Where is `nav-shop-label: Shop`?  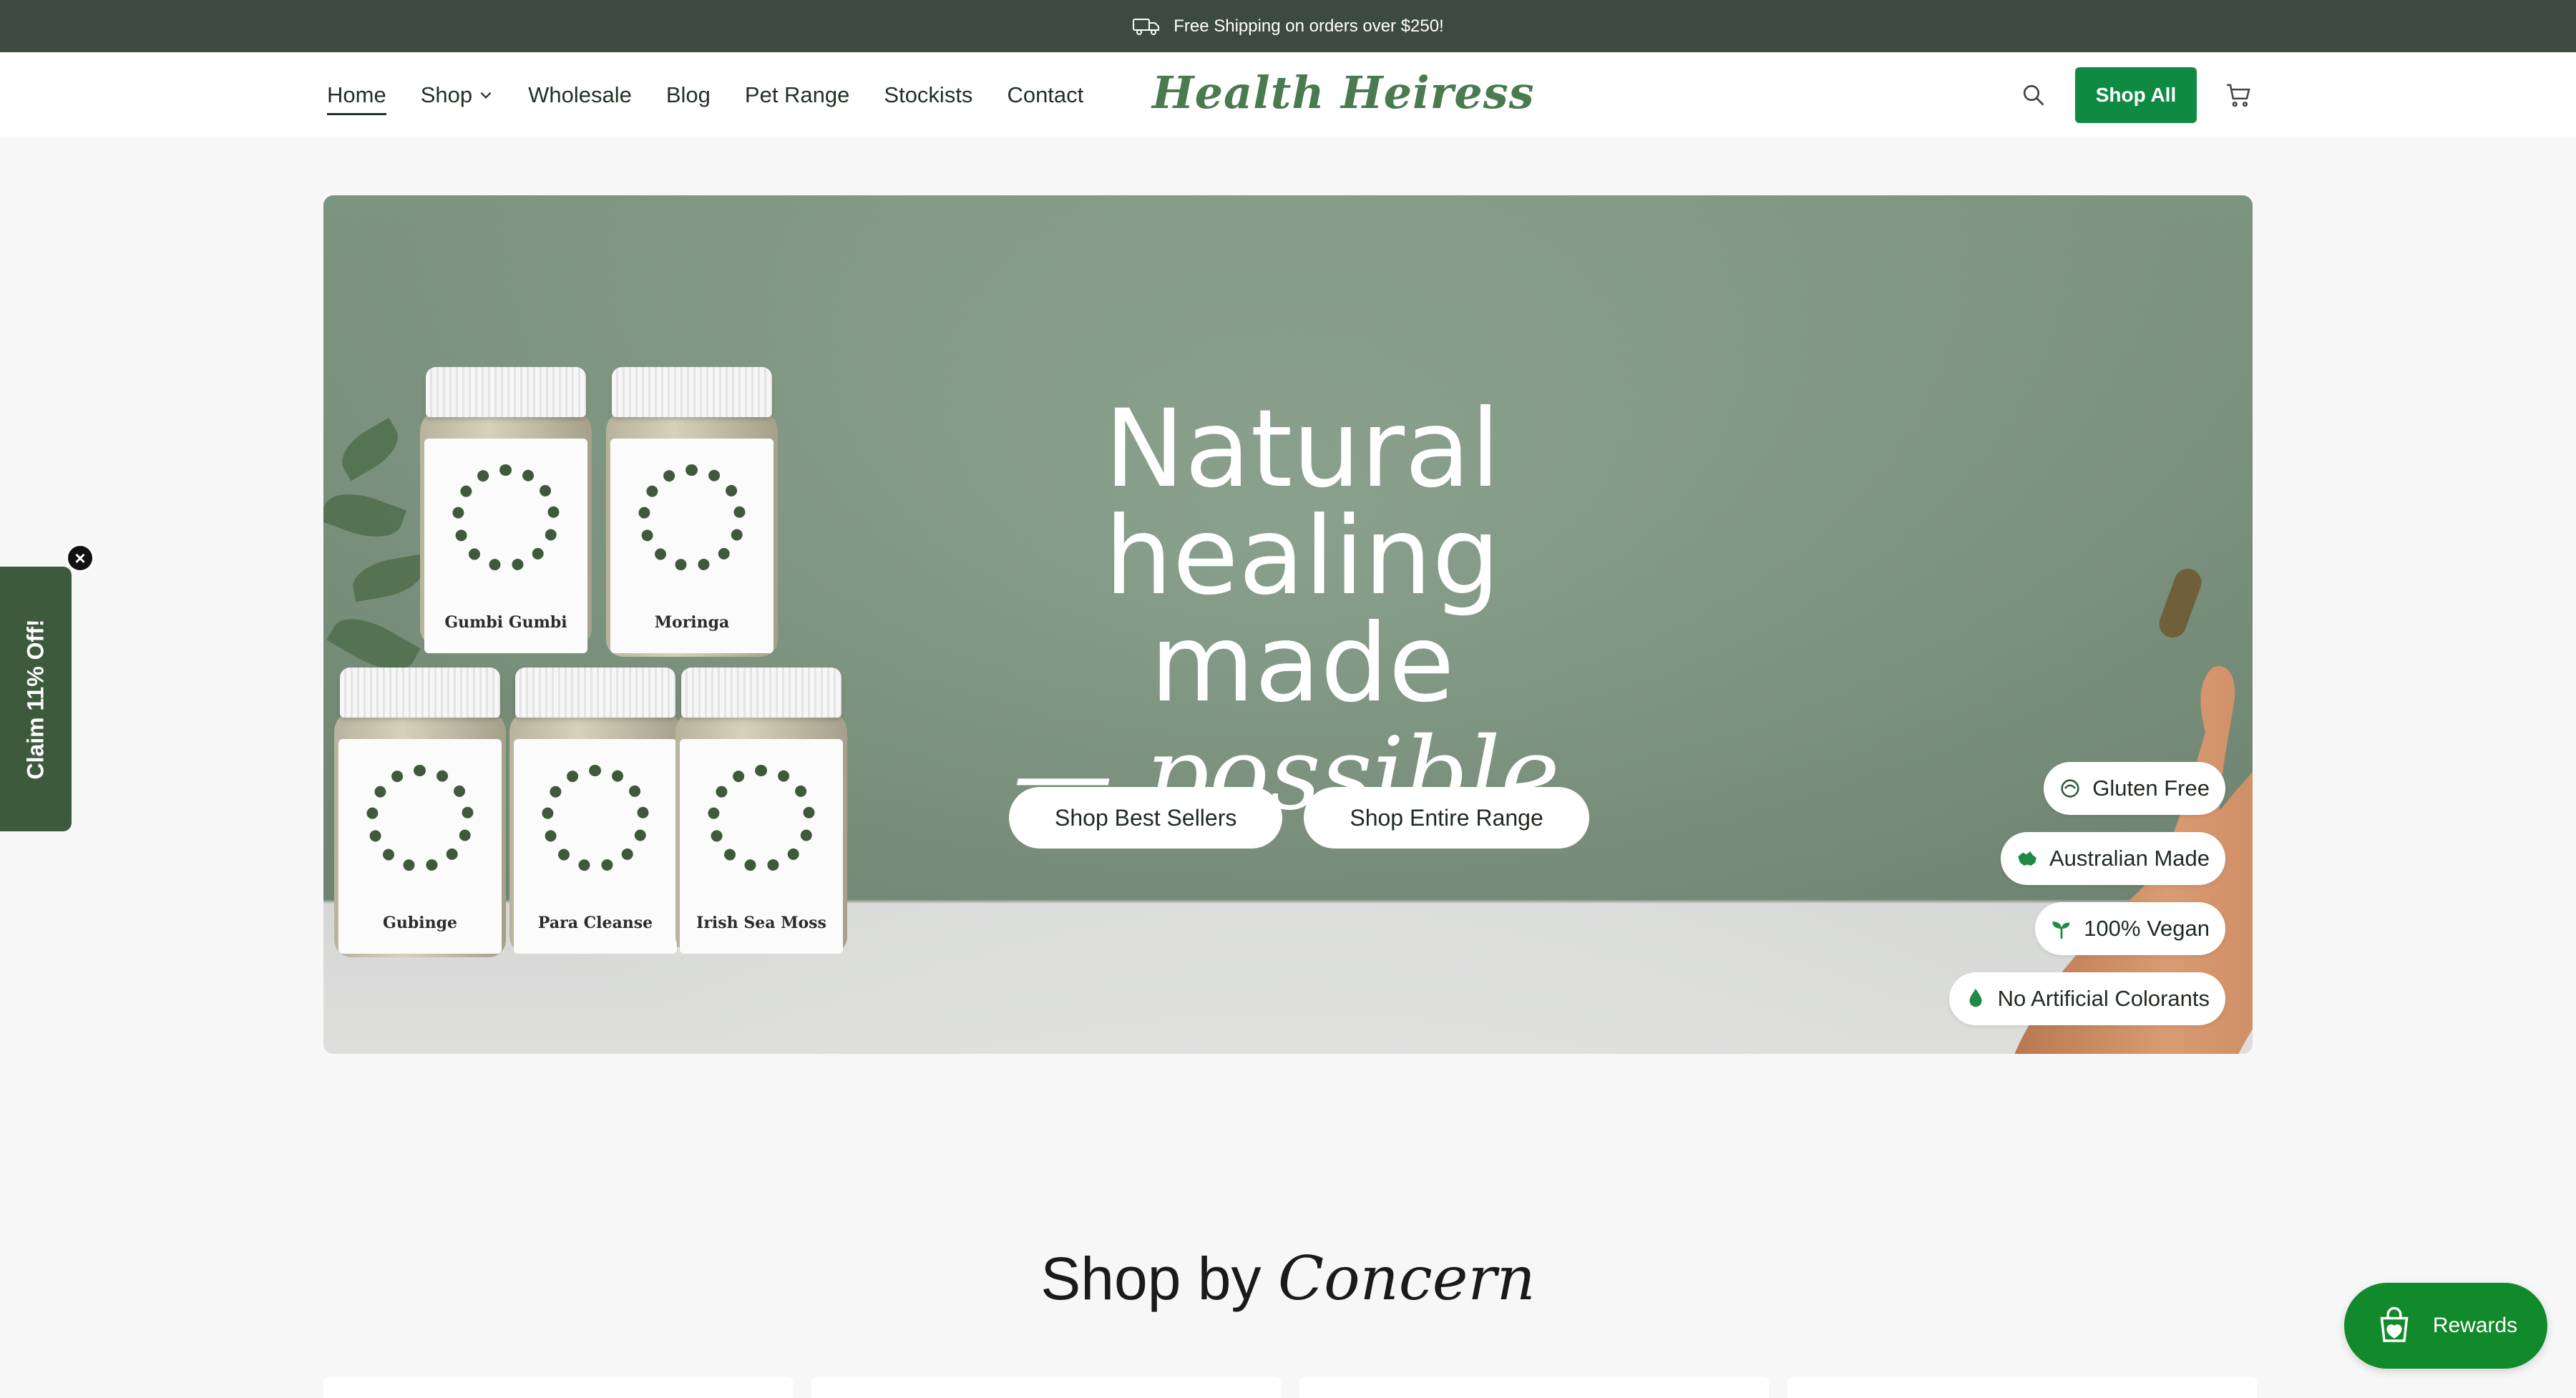
nav-shop-label: Shop is located at coordinates (446, 94).